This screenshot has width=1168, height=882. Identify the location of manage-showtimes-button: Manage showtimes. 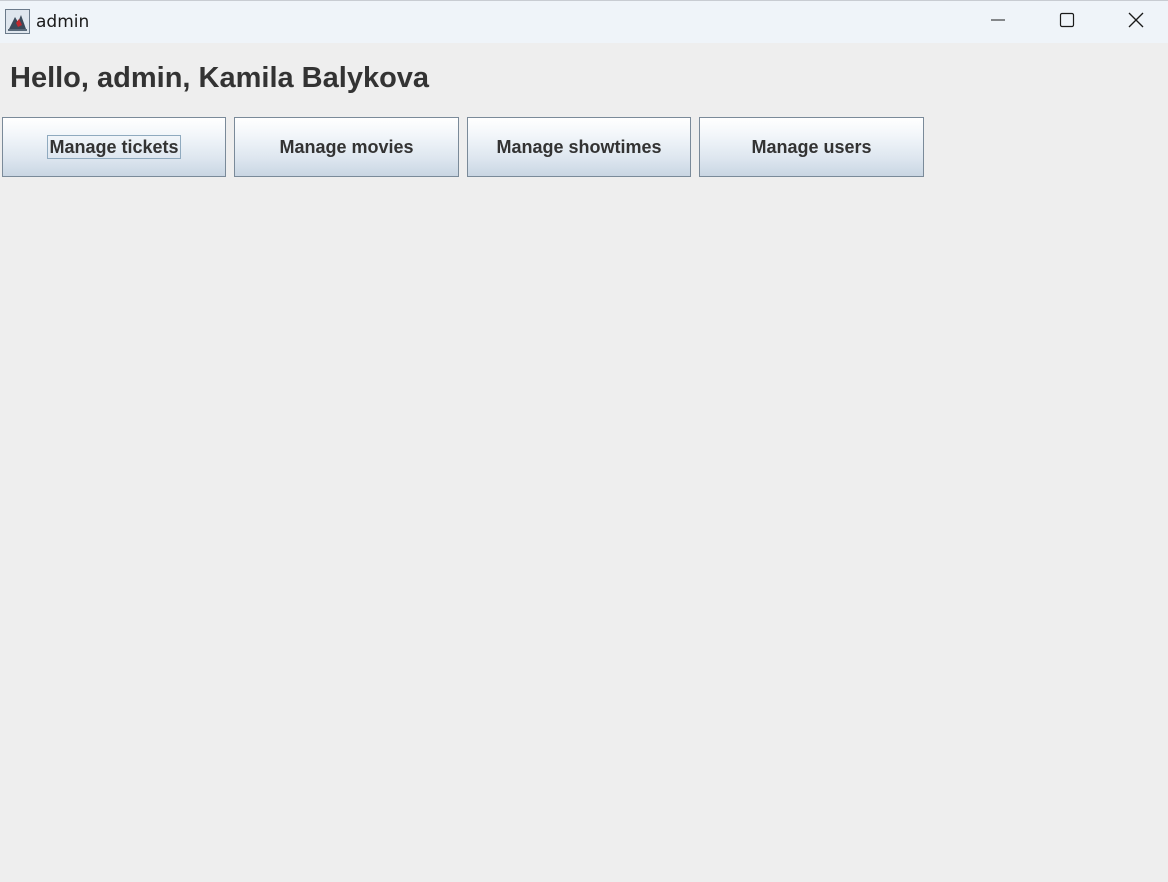
(579, 147).